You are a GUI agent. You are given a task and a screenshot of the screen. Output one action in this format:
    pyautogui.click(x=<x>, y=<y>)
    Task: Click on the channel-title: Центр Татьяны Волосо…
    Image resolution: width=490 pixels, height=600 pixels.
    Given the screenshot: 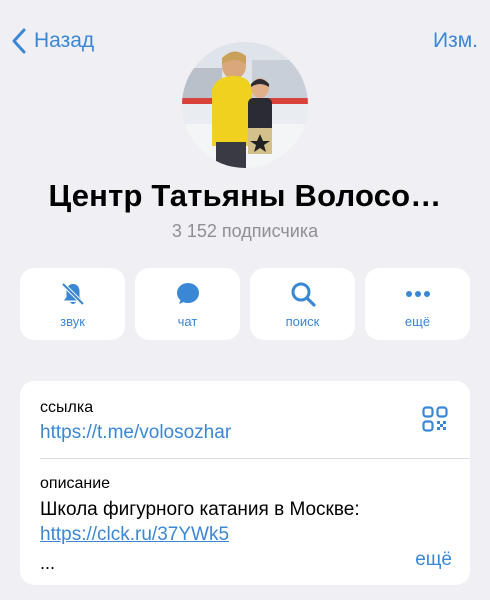 What is the action you would take?
    pyautogui.click(x=245, y=195)
    